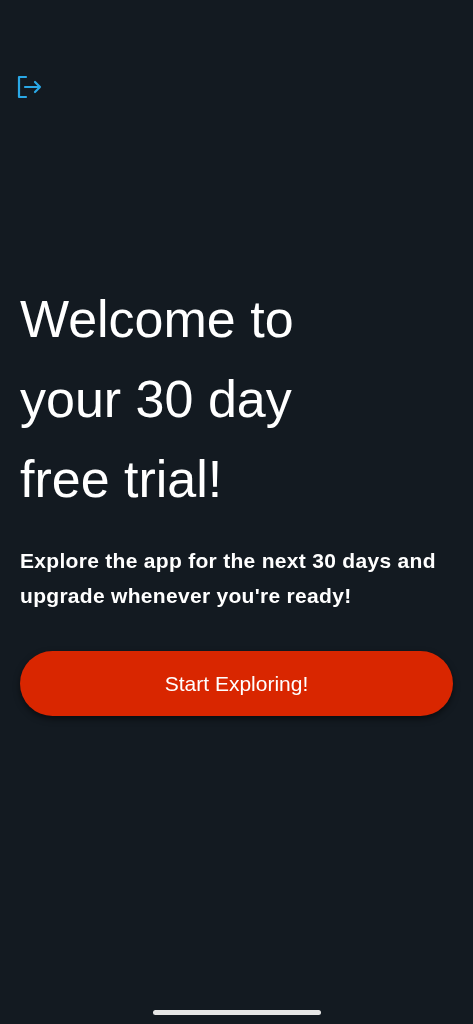 This screenshot has width=473, height=1024. Describe the element at coordinates (236, 683) in the screenshot. I see `start-exploring-button: Start Exploring!` at that location.